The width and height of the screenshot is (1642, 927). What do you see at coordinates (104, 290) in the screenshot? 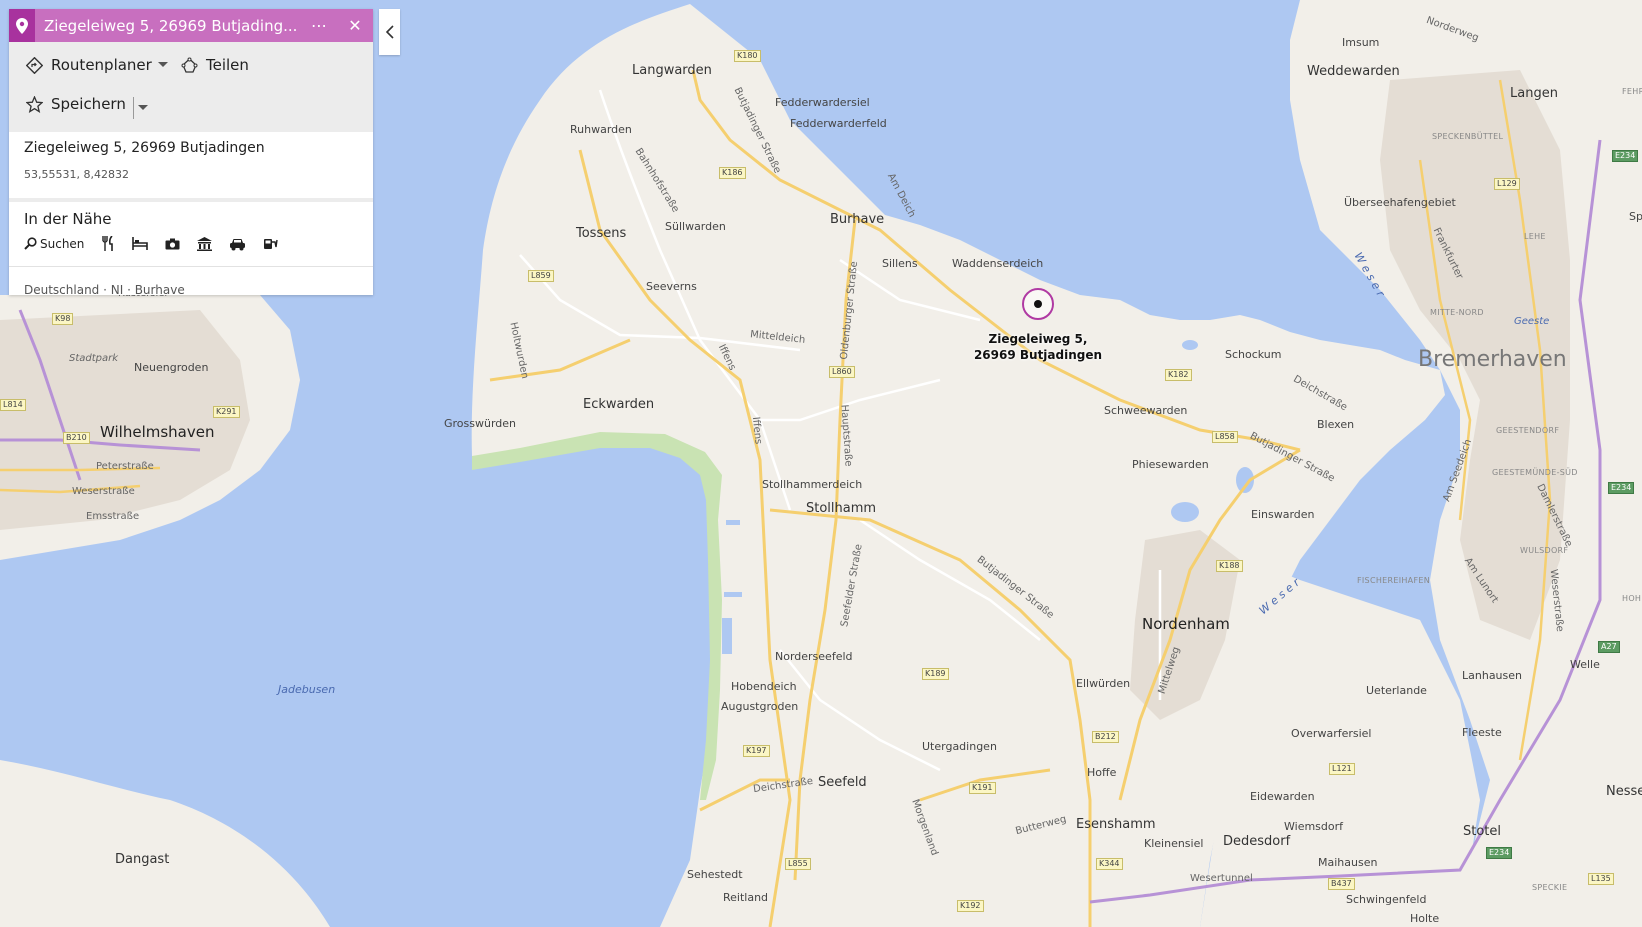
I see `breadcrumb: Deutschland · NI · Burhave` at bounding box center [104, 290].